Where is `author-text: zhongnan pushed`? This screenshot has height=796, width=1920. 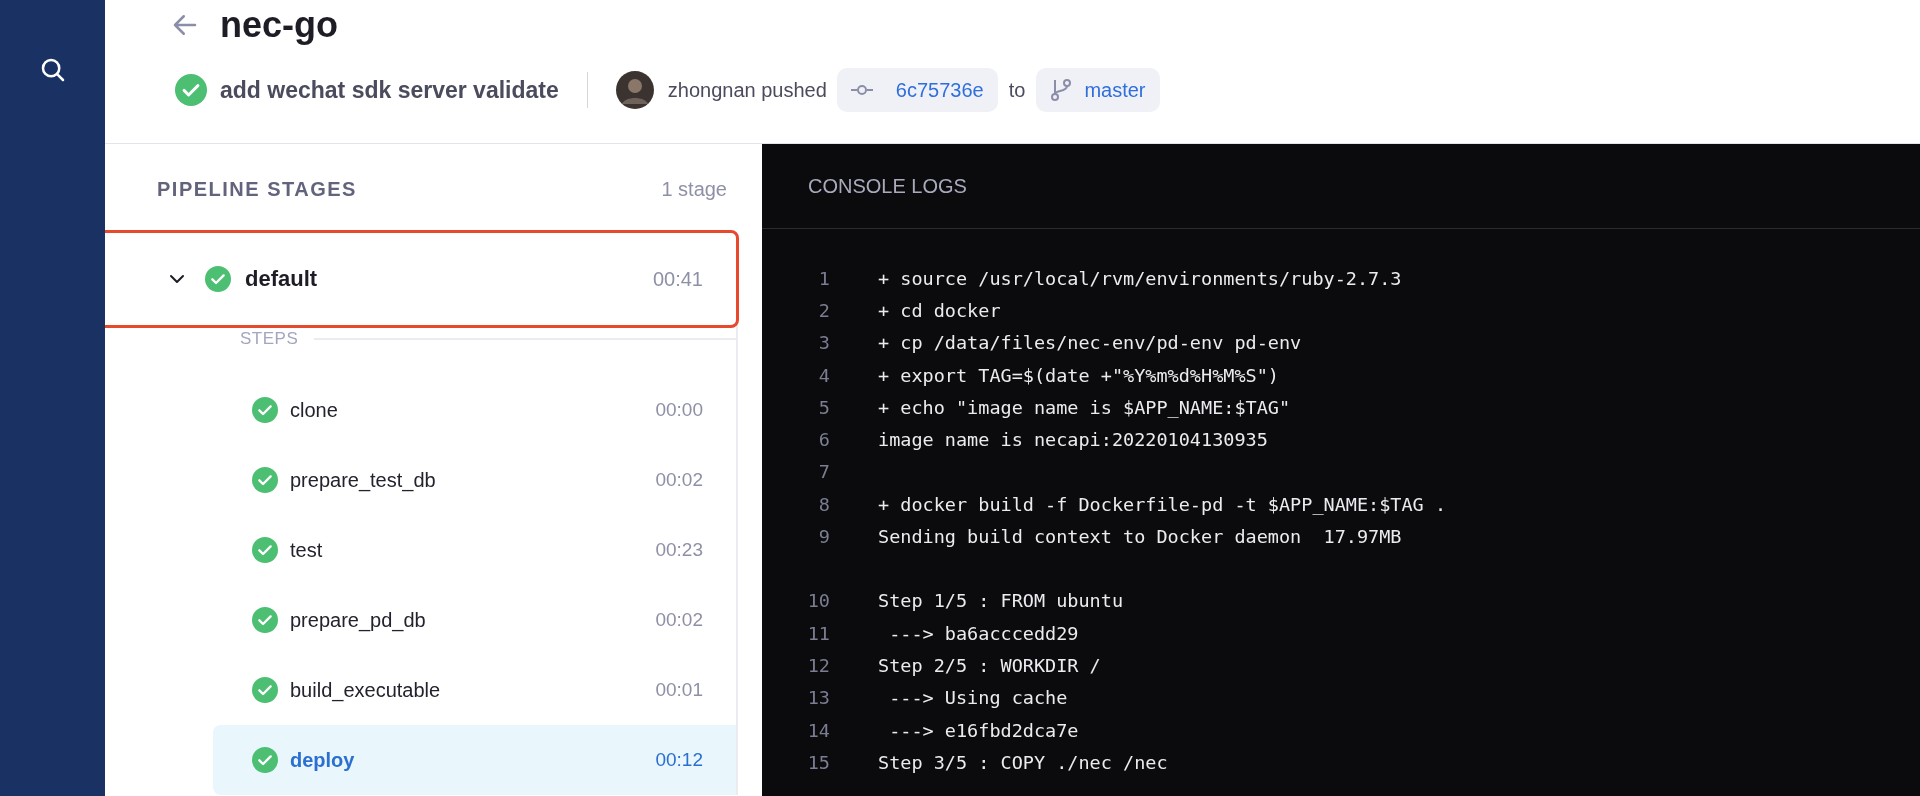 author-text: zhongnan pushed is located at coordinates (747, 90).